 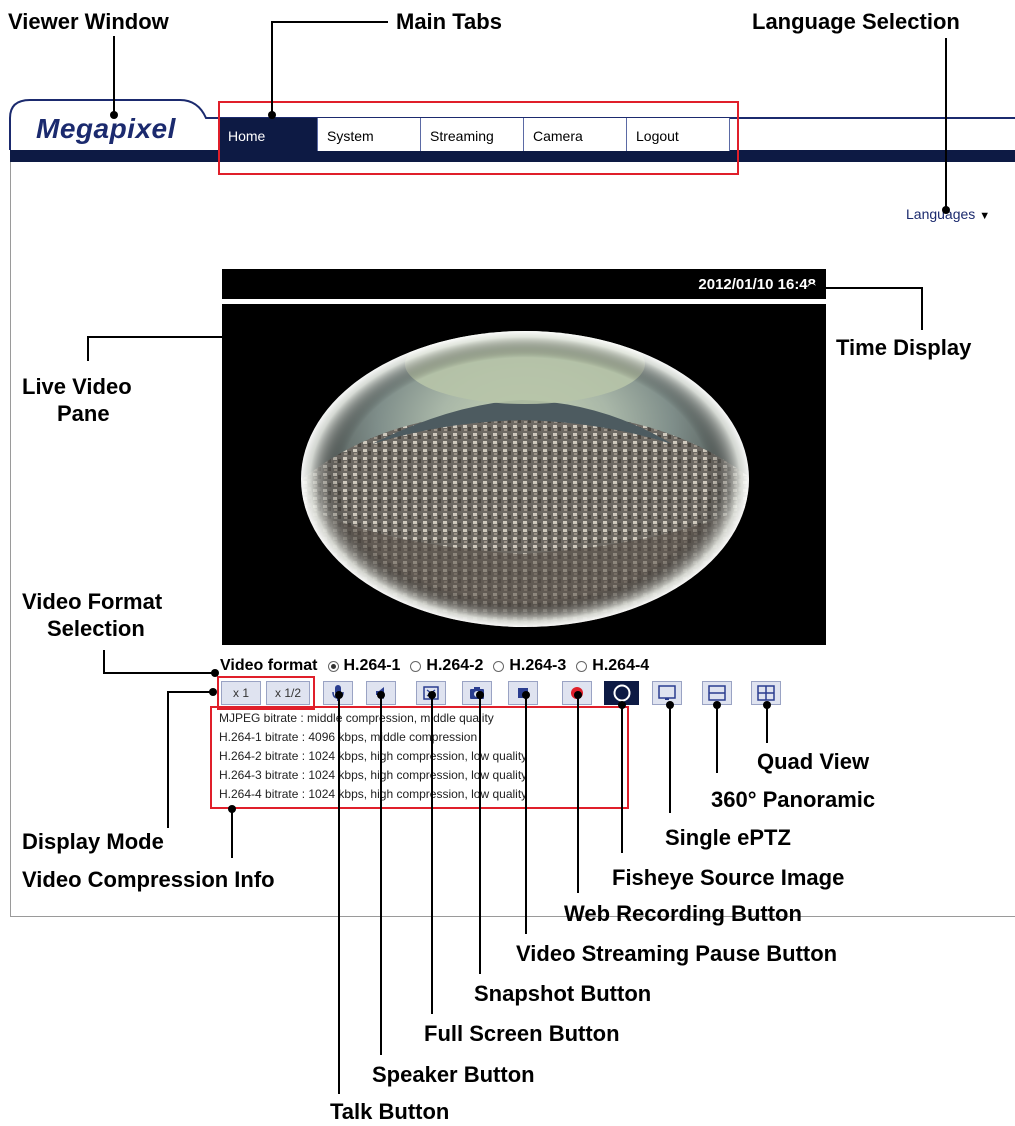 I want to click on callout-web-recording-button: Web Recording Button, so click(x=683, y=913).